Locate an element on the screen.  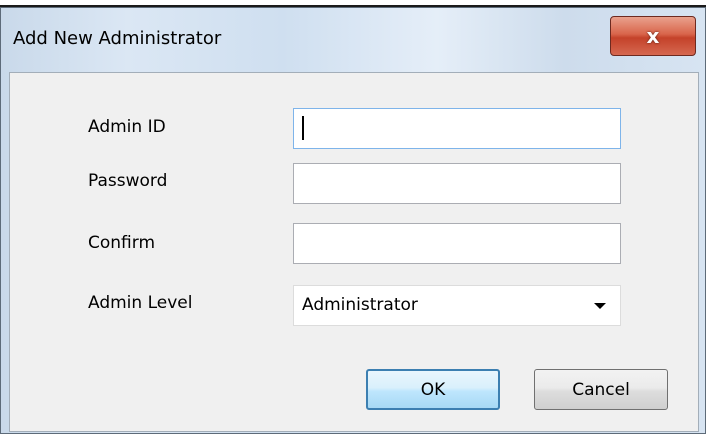
close-icon: x is located at coordinates (653, 36).